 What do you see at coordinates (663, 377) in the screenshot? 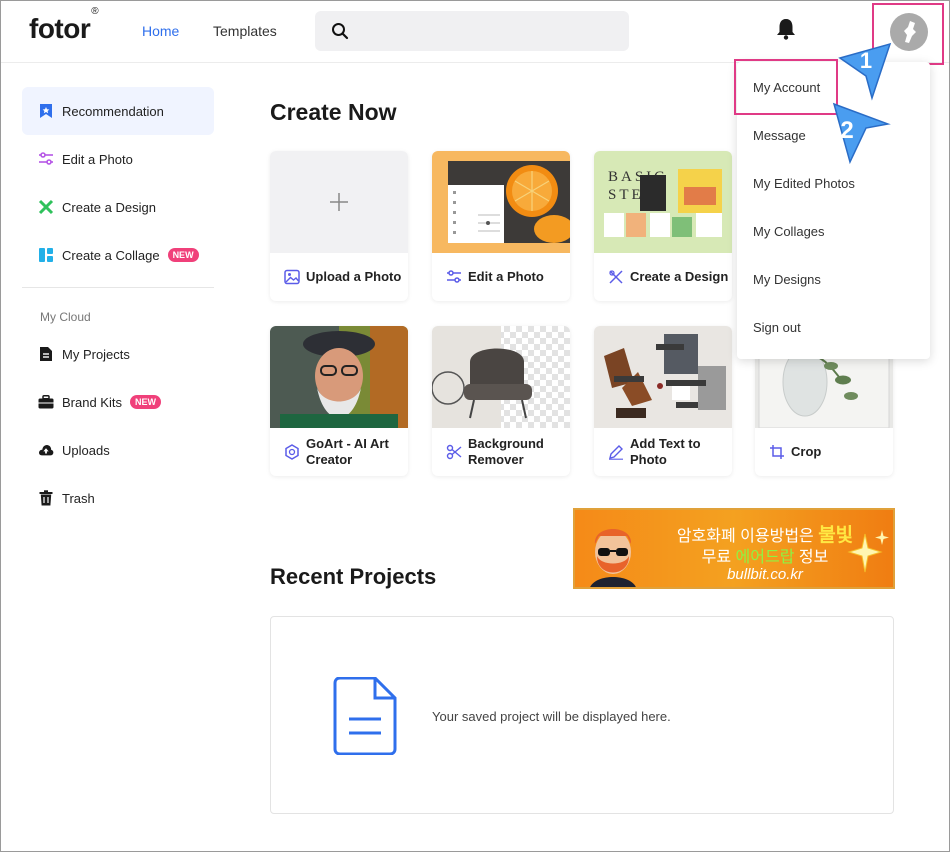
I see `add-text-thumb` at bounding box center [663, 377].